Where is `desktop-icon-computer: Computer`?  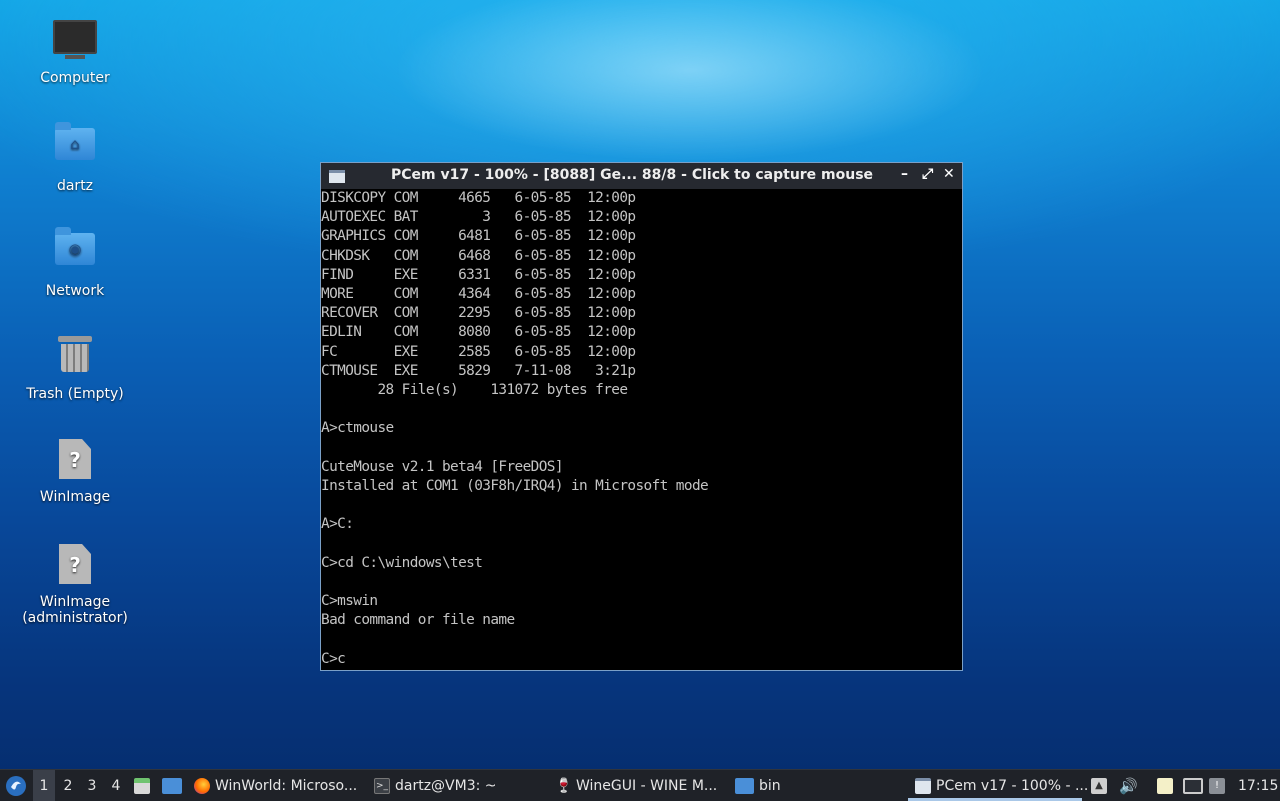 desktop-icon-computer: Computer is located at coordinates (75, 50).